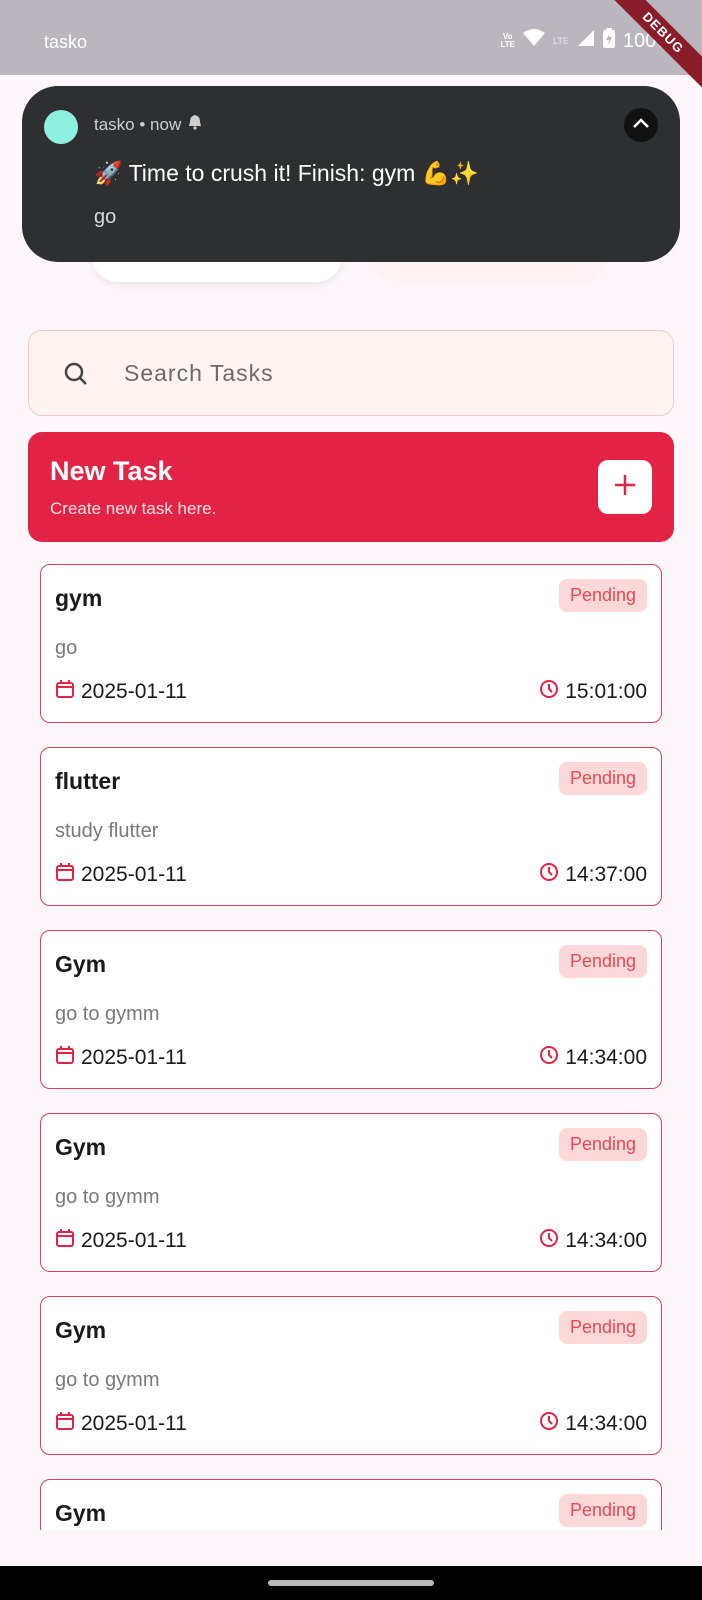 The image size is (702, 1600). I want to click on new-task-title: New Task, so click(111, 471).